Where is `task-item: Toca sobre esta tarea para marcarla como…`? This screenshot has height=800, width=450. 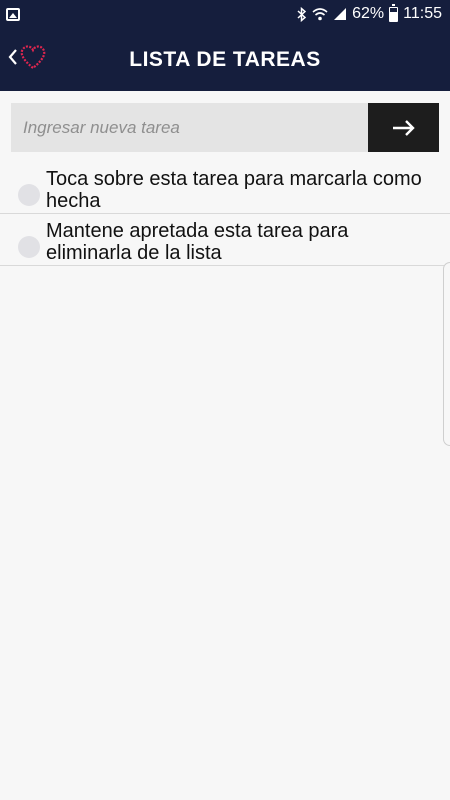
task-item: Toca sobre esta tarea para marcarla como… is located at coordinates (225, 188).